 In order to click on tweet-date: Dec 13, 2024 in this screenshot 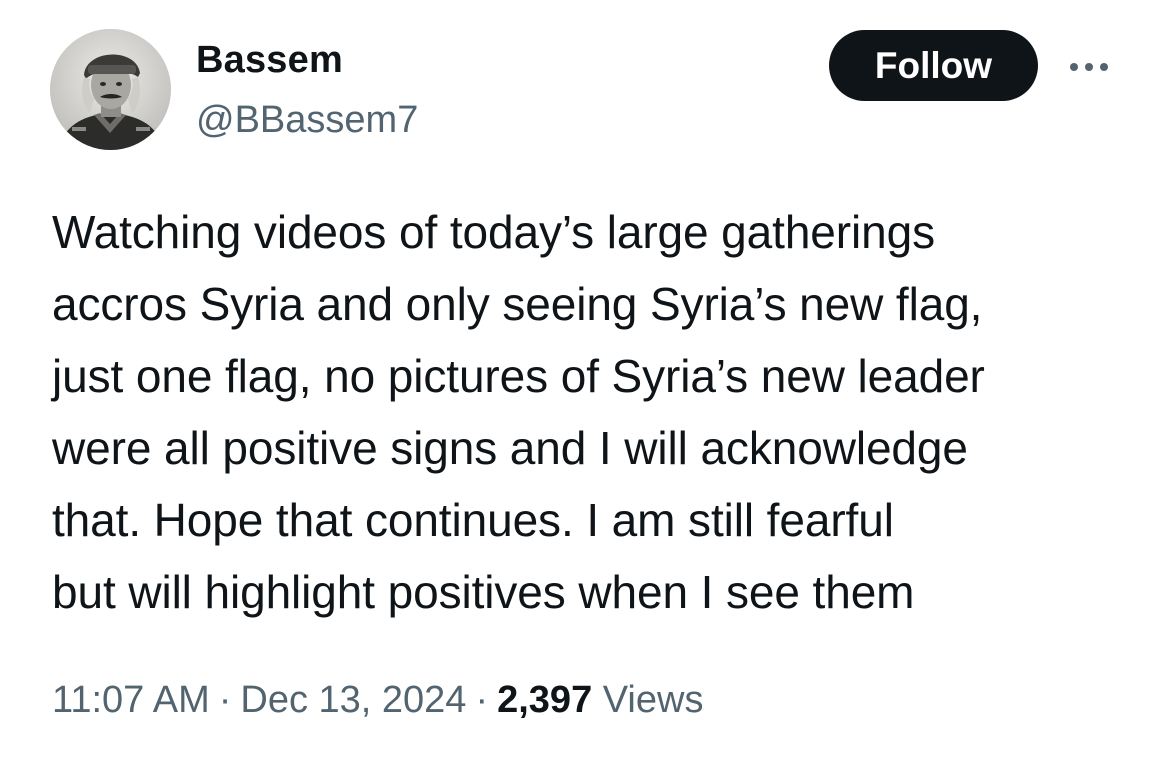, I will do `click(353, 700)`.